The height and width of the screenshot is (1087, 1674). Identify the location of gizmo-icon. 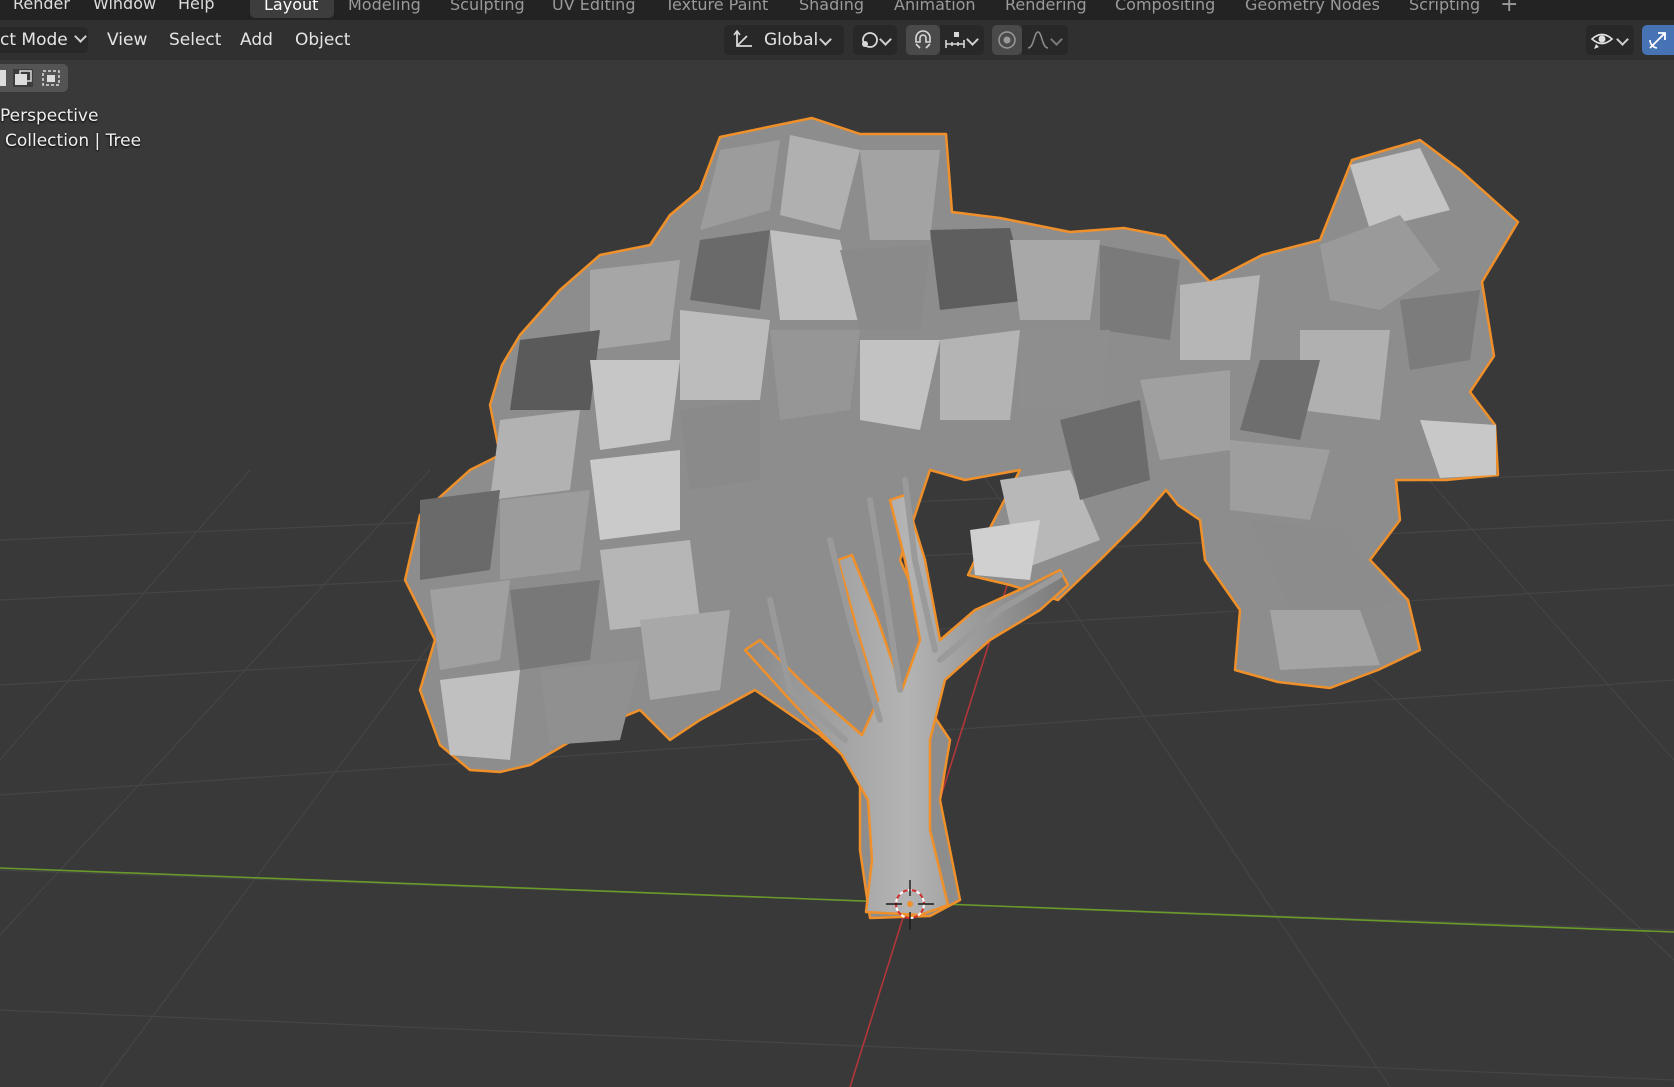
(1657, 40).